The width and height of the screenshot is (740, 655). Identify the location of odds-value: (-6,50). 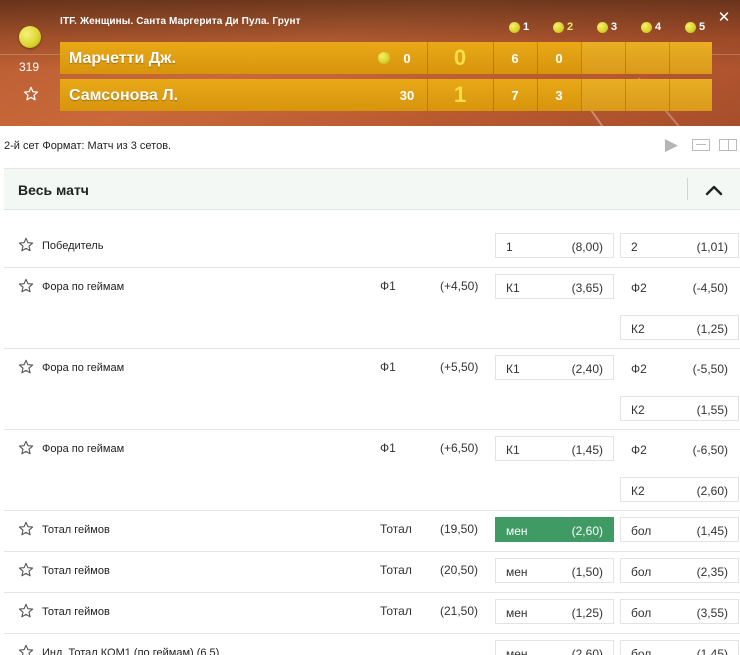
(710, 450).